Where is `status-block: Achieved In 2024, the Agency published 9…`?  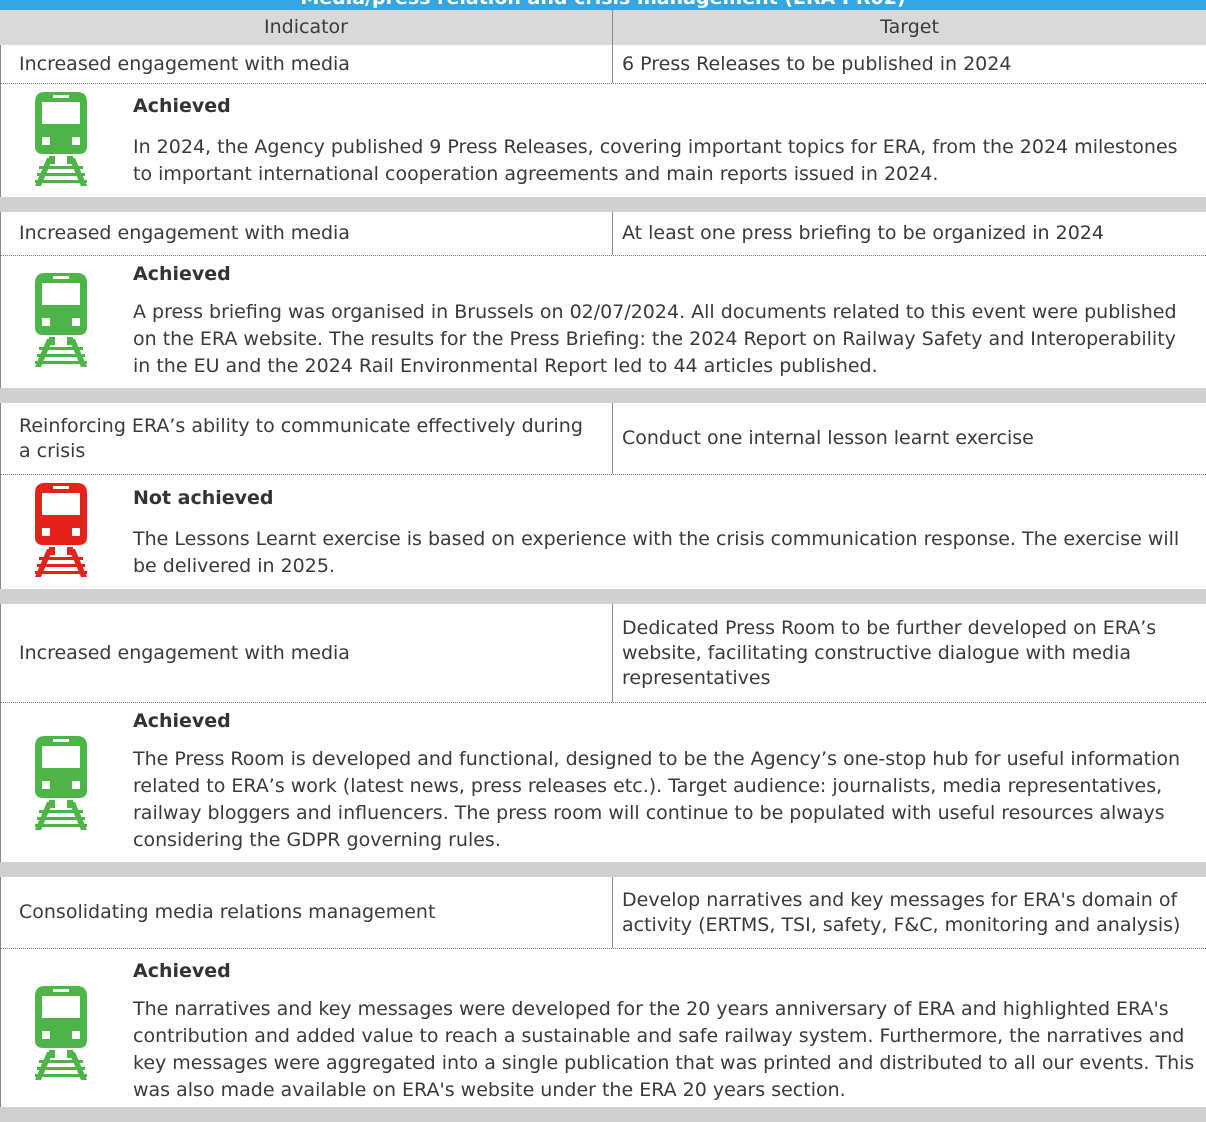 status-block: Achieved In 2024, the Agency published 9… is located at coordinates (603, 140).